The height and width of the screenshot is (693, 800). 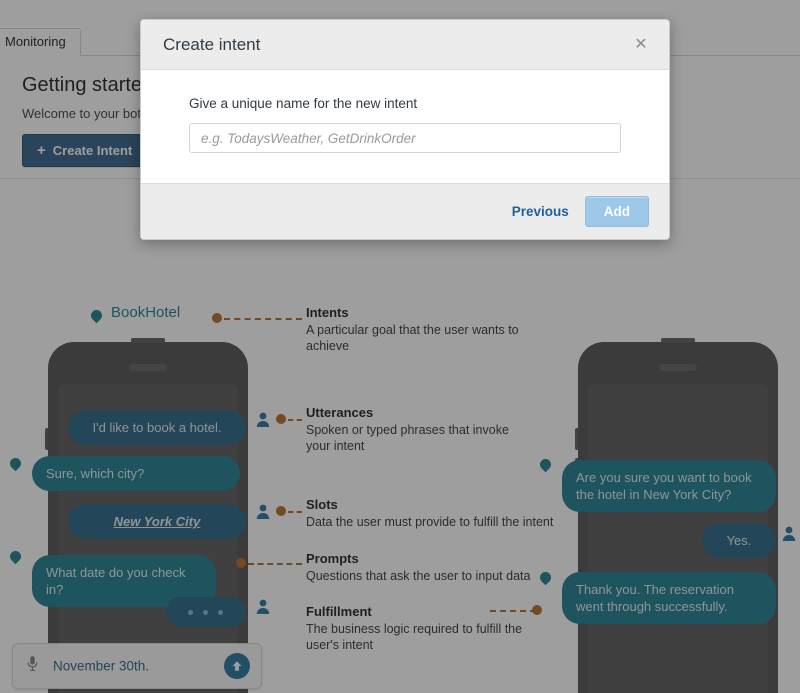 What do you see at coordinates (405, 45) in the screenshot?
I see `dialog-header: Create intent ✕` at bounding box center [405, 45].